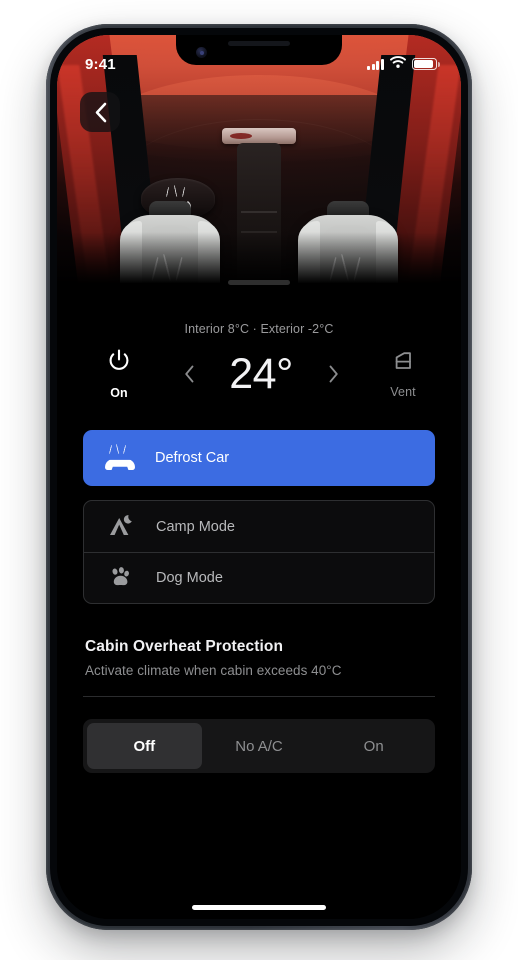 Image resolution: width=518 pixels, height=960 pixels. I want to click on status-bar-time: 9:41, so click(100, 64).